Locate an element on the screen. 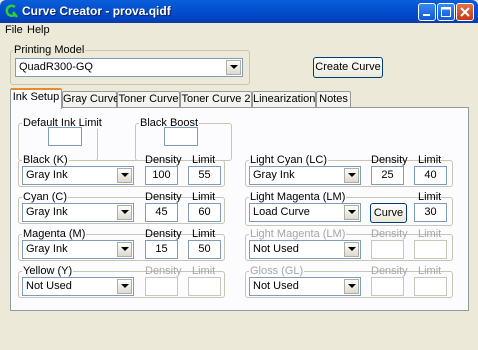 This screenshot has width=478, height=350. cyan-mode-value: Gray Ink is located at coordinates (47, 212).